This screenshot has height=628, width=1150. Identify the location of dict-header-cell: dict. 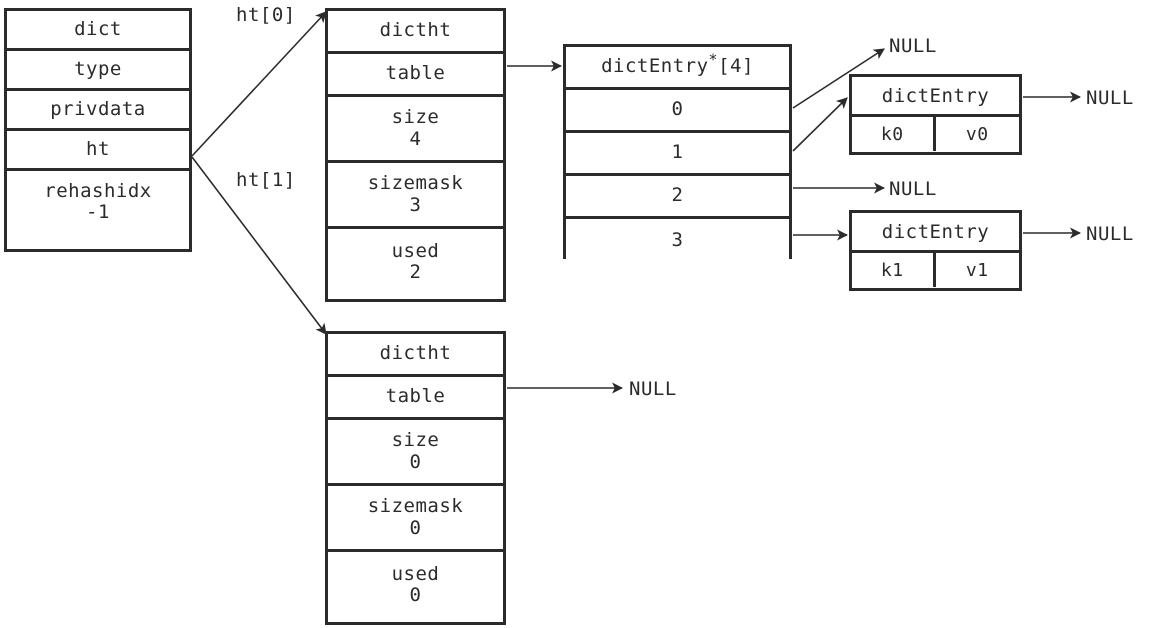
(98, 31).